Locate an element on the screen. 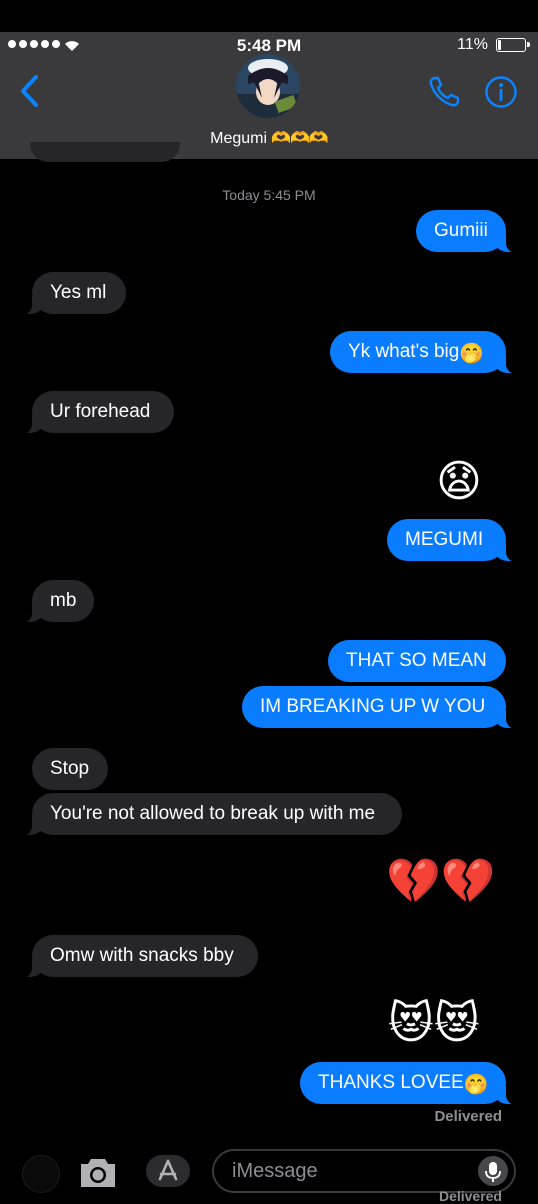  message-bubble-outgoing: THANKS LOVEE🤭 is located at coordinates (409, 1083).